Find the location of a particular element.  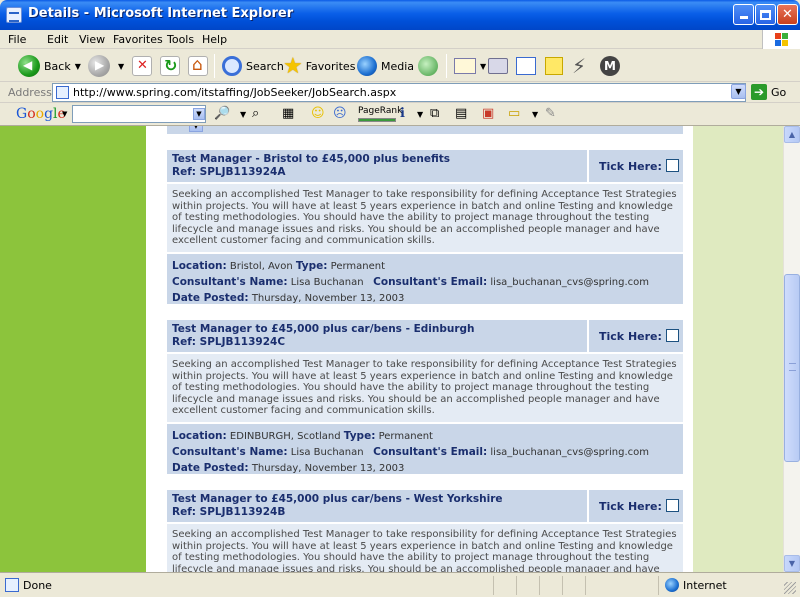

page-done-icon is located at coordinates (12, 585).